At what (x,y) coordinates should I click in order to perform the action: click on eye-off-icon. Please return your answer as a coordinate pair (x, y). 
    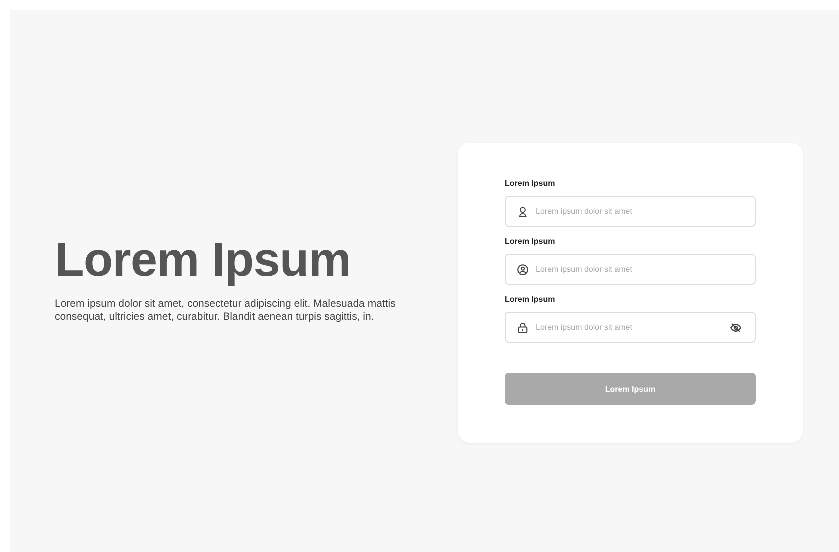
    Looking at the image, I should click on (736, 328).